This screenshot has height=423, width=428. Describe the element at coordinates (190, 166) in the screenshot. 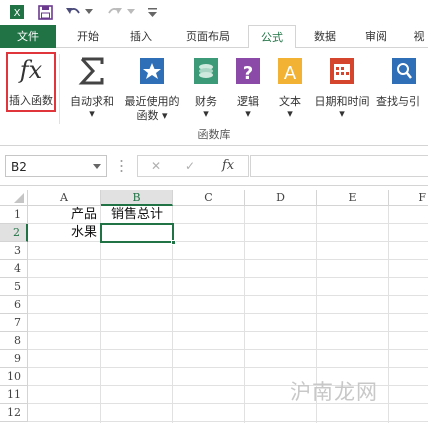

I see `enter-icon: ✓` at that location.